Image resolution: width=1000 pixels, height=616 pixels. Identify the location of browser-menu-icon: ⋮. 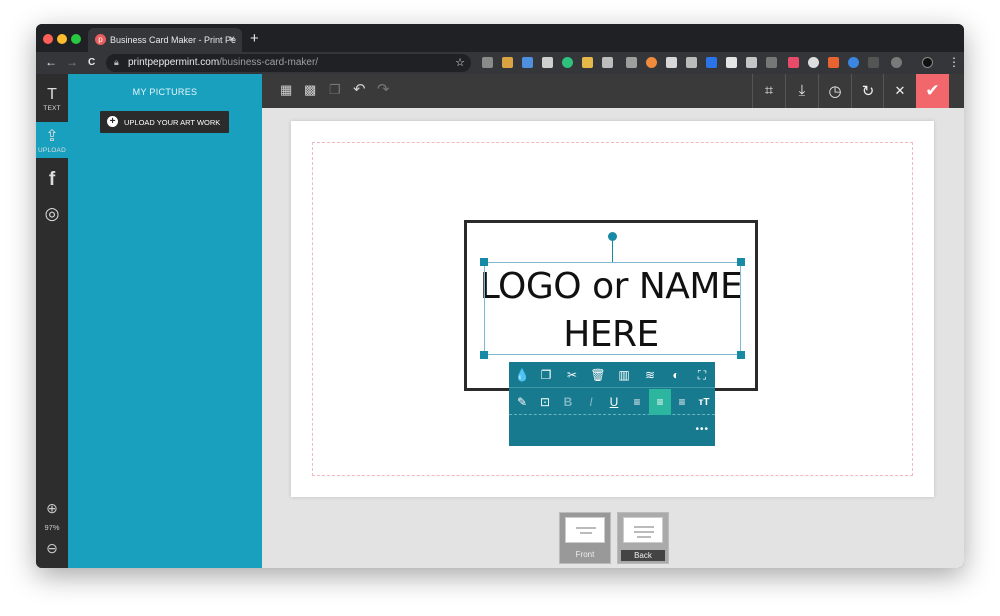
(954, 62).